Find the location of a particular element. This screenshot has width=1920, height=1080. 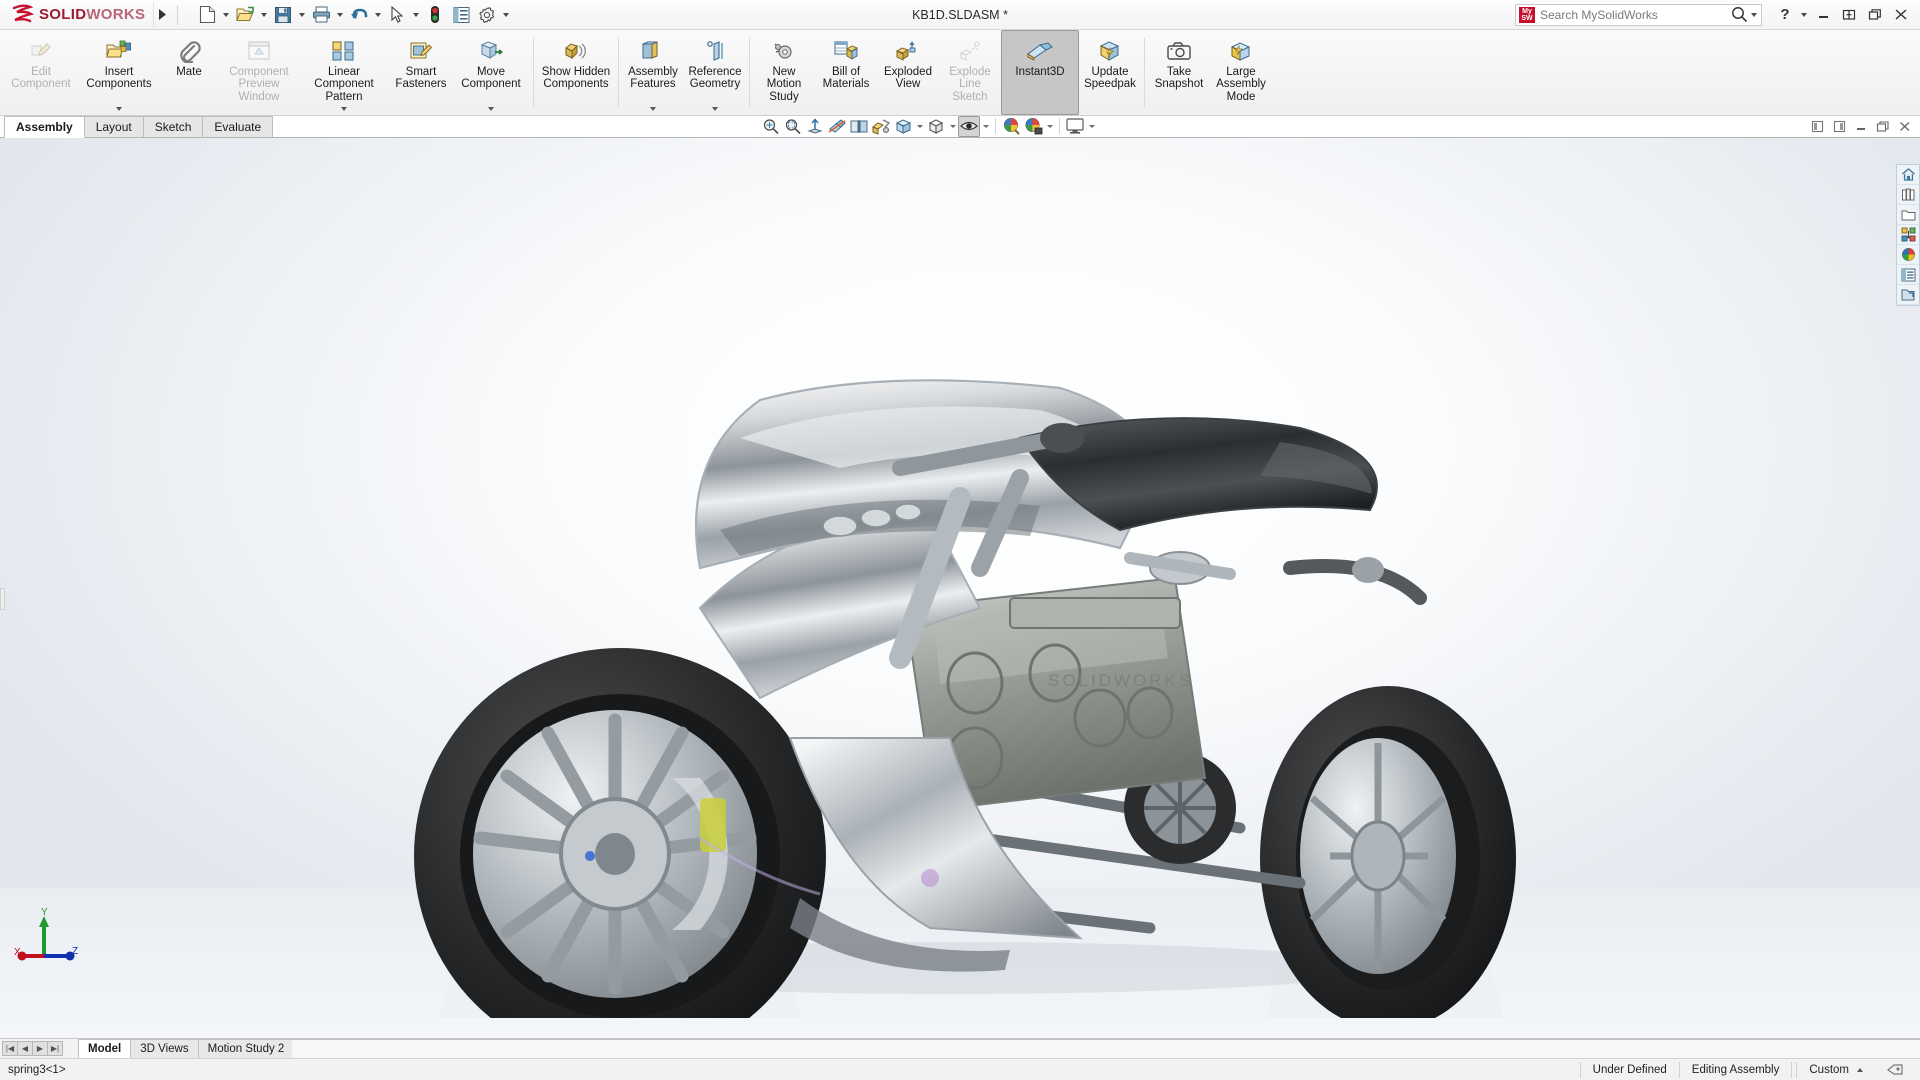

document-recovery-button is located at coordinates (1908, 295).